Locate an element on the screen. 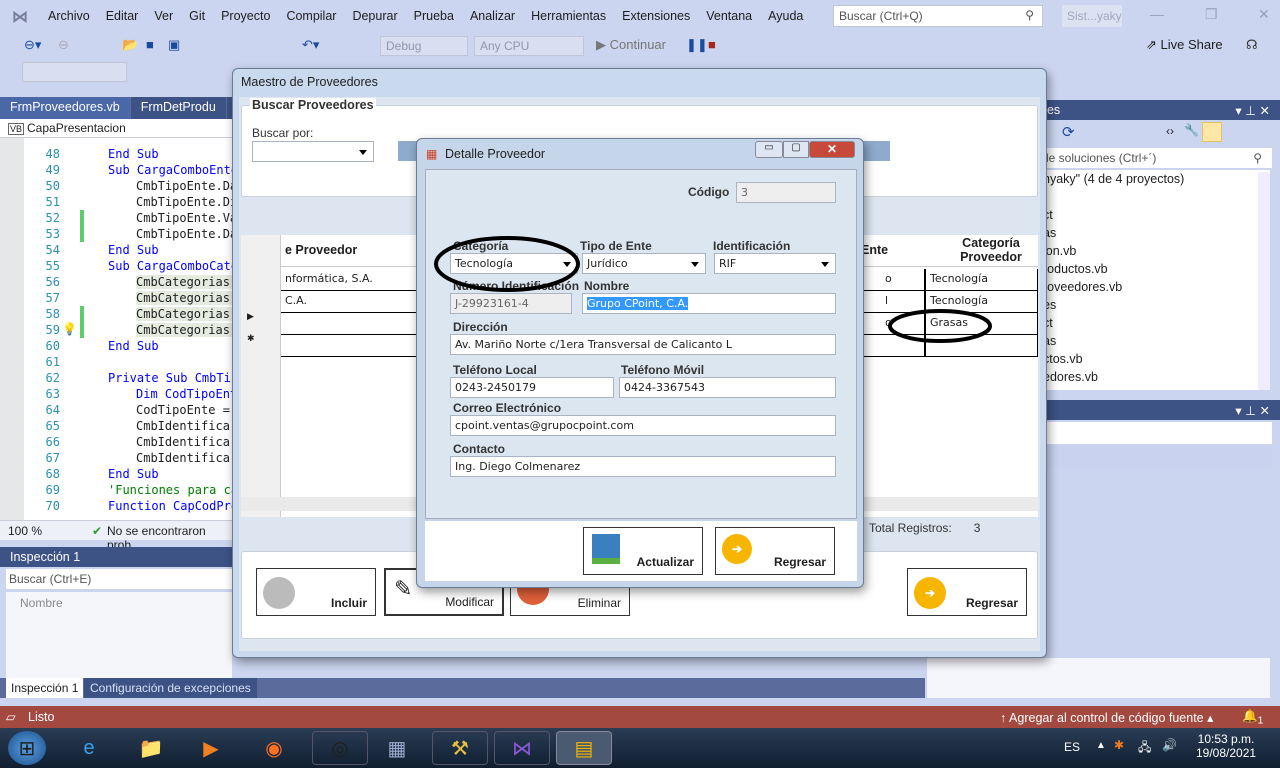  clock: 10:53 p.m. 19/08/2021 is located at coordinates (1226, 746).